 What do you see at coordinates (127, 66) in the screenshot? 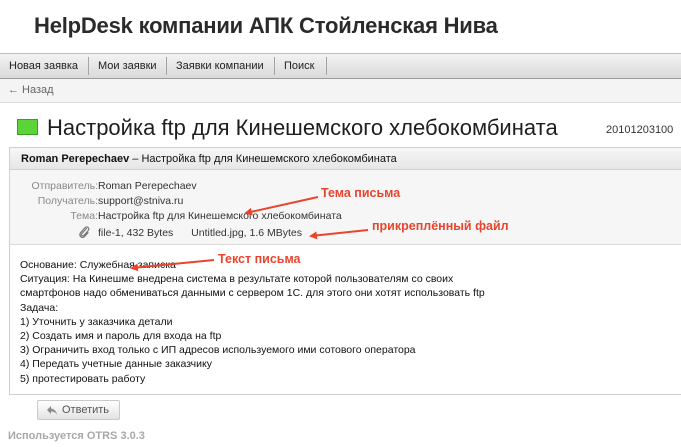
I see `nav-my-tickets: Мои заявки` at bounding box center [127, 66].